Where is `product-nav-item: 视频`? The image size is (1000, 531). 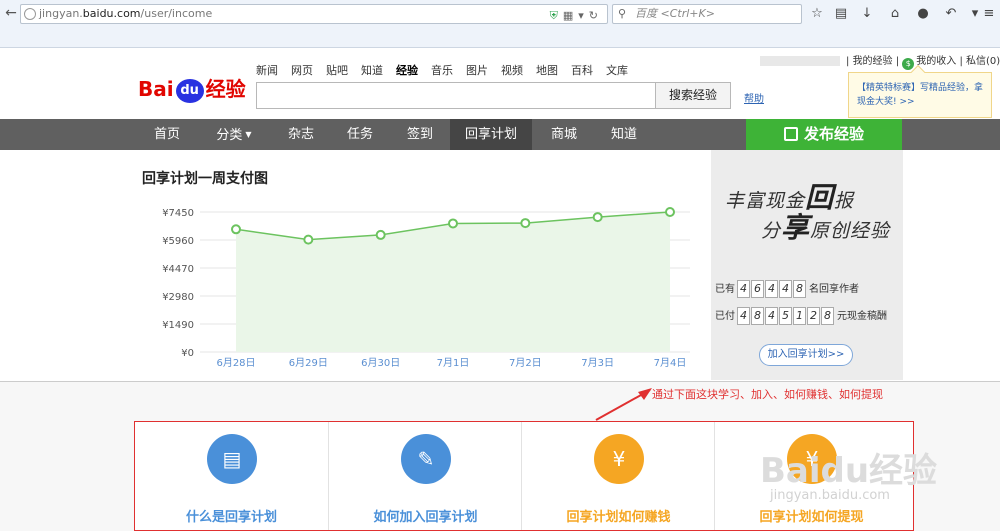 product-nav-item: 视频 is located at coordinates (512, 70).